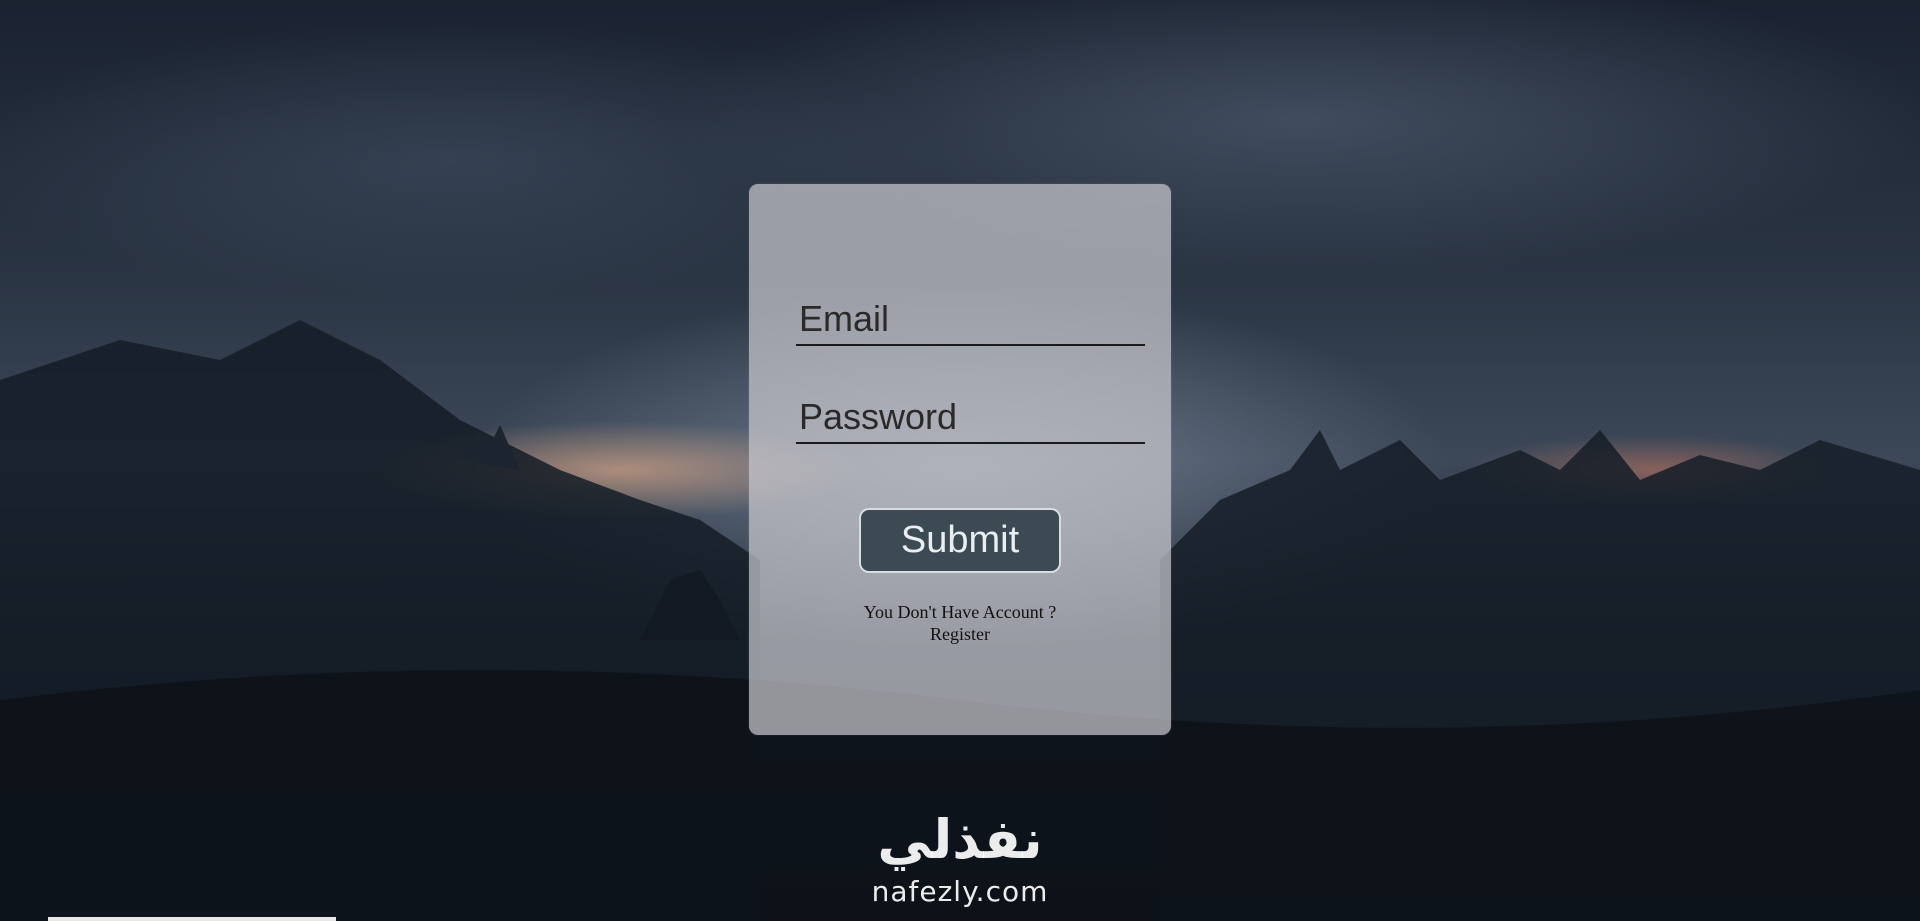 The width and height of the screenshot is (1920, 921). I want to click on watermark-latin-text: nafezly.com, so click(960, 891).